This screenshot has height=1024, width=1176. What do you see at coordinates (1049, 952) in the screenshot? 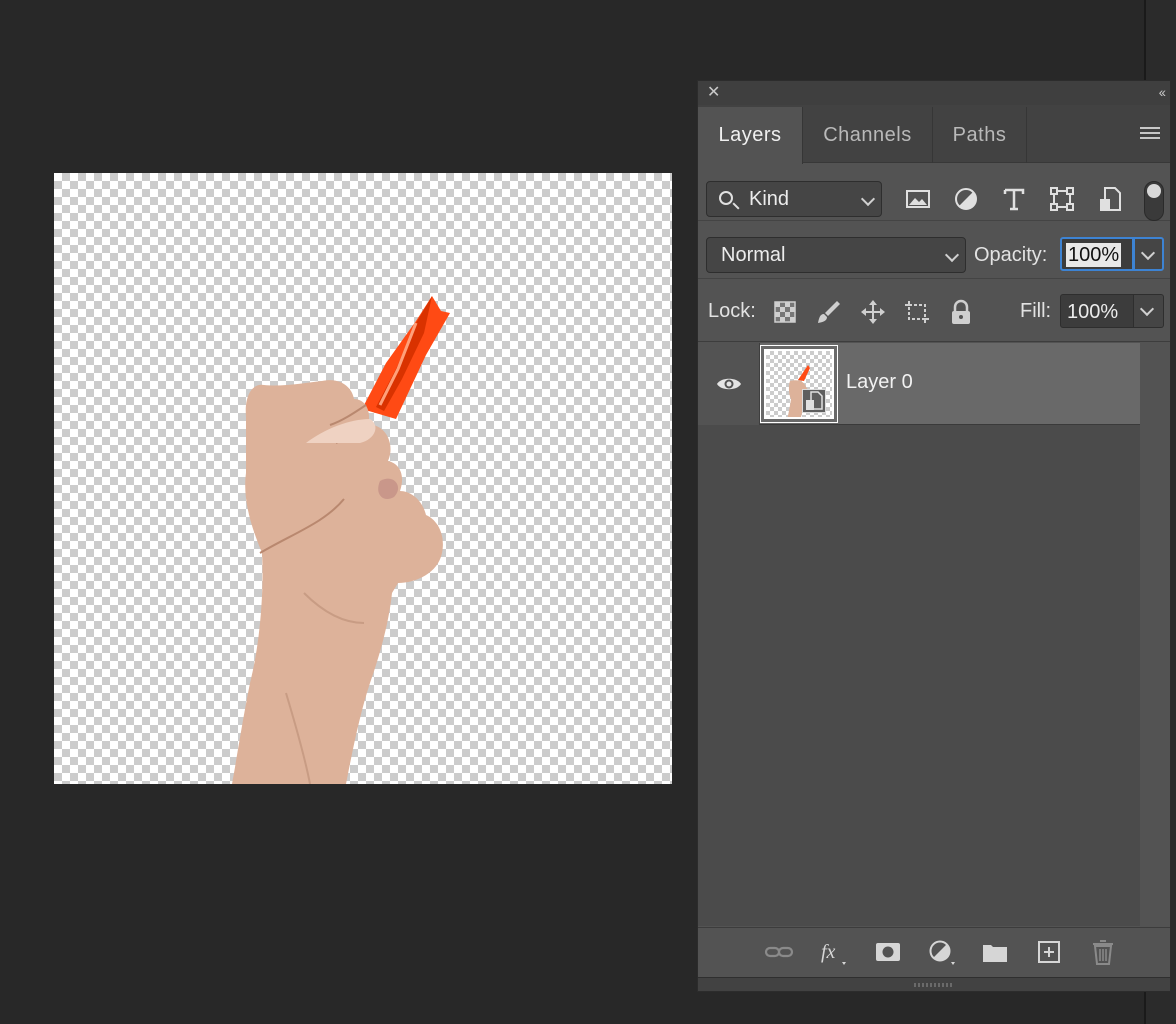
I see `new-layer-icon` at bounding box center [1049, 952].